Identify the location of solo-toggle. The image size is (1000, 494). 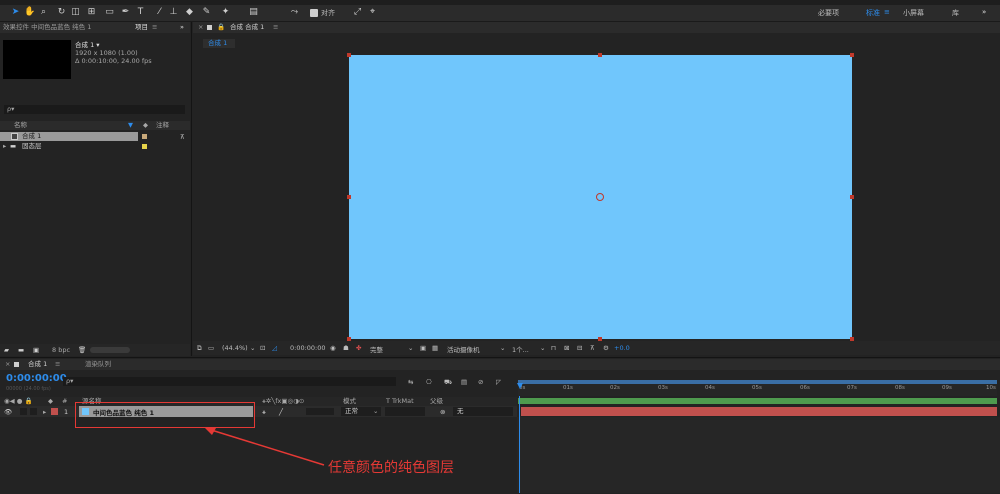
(33, 411).